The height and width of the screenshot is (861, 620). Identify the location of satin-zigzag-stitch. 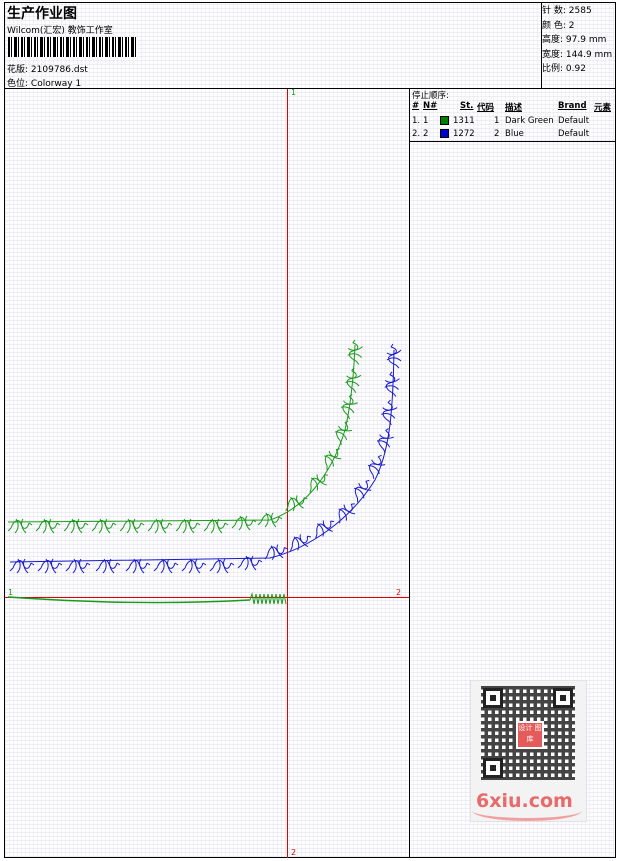
(268, 598).